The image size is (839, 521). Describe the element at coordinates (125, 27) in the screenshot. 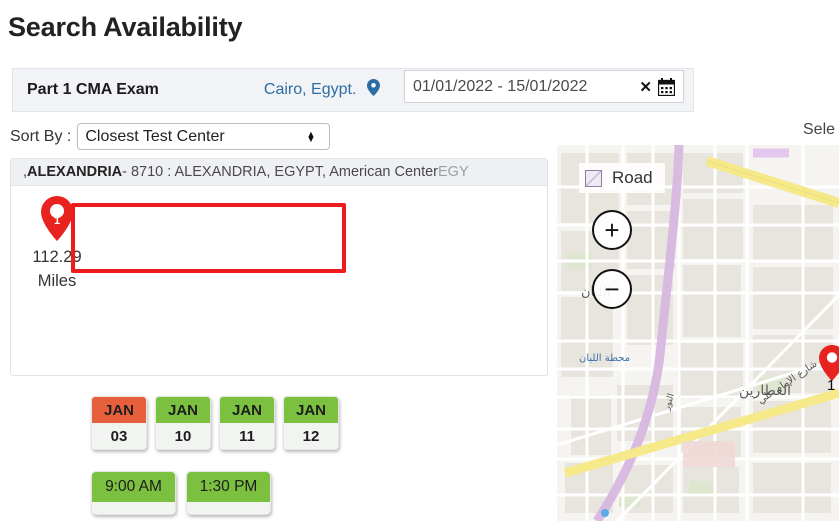

I see `page-title: Search Availability` at that location.